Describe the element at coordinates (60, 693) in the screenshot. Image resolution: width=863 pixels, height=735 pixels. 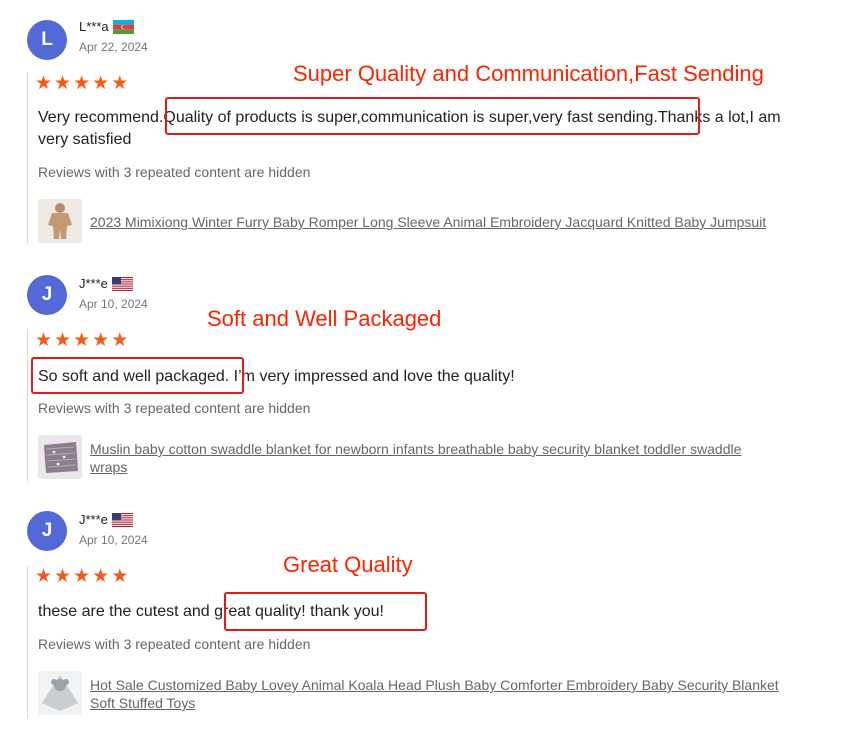
I see `koala-lovey-thumbnail-icon` at that location.